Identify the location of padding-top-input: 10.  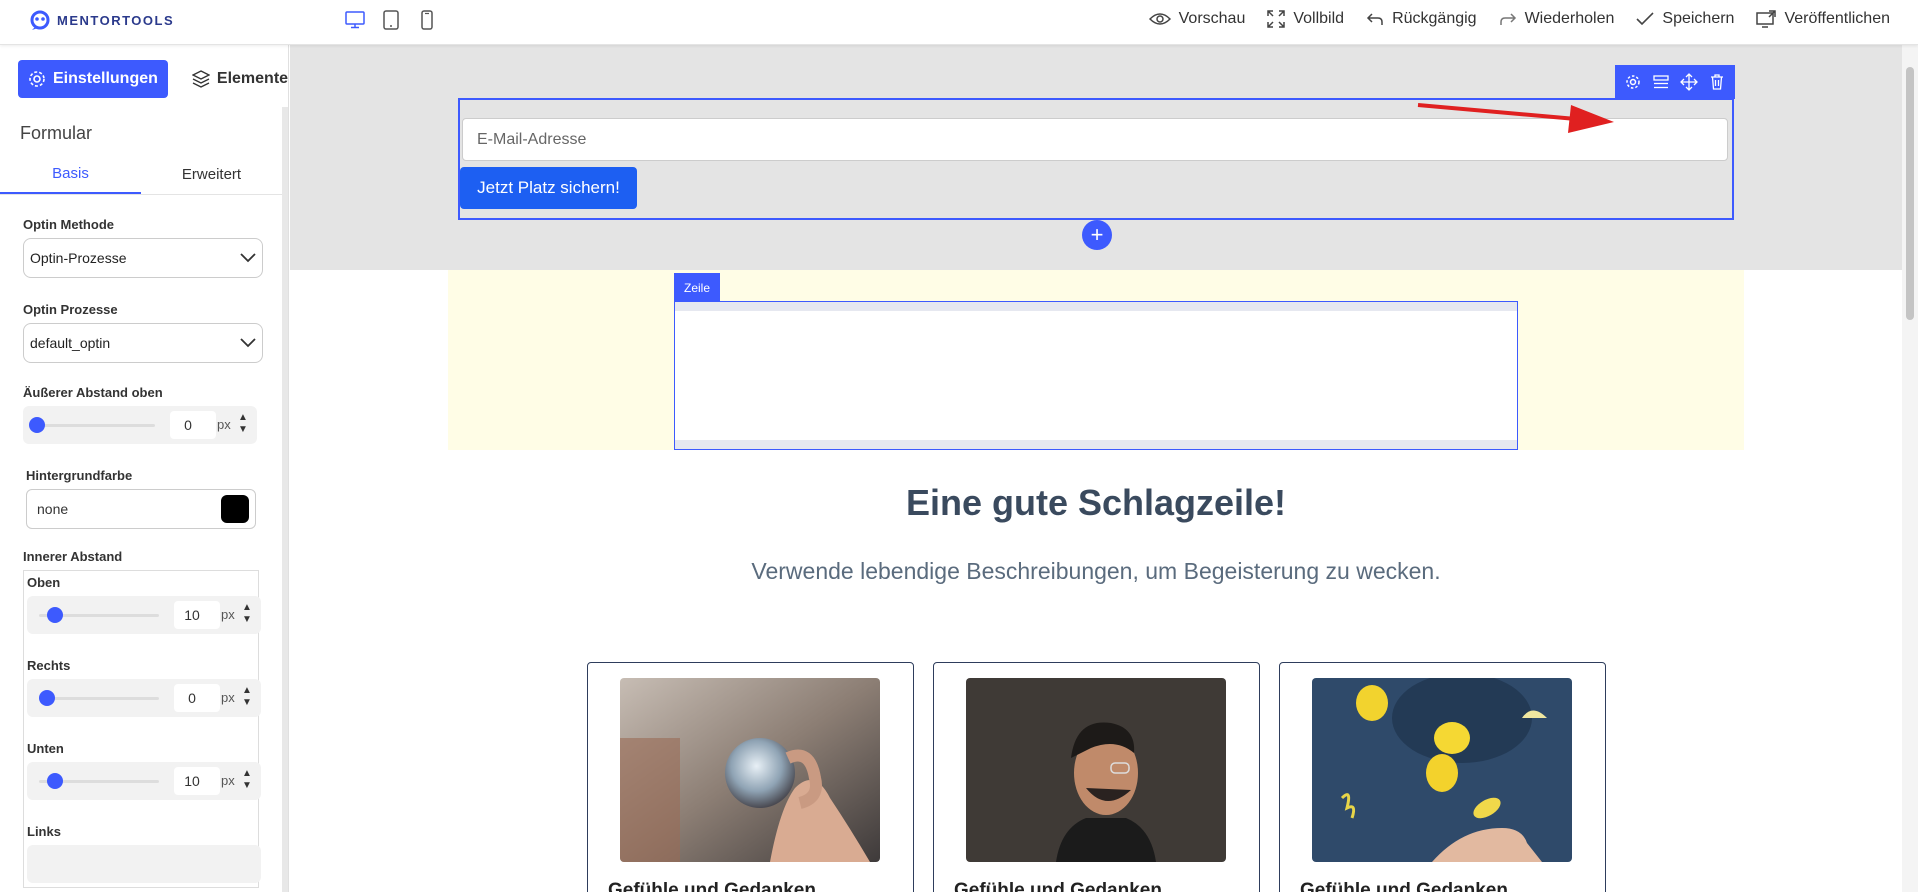
(197, 615).